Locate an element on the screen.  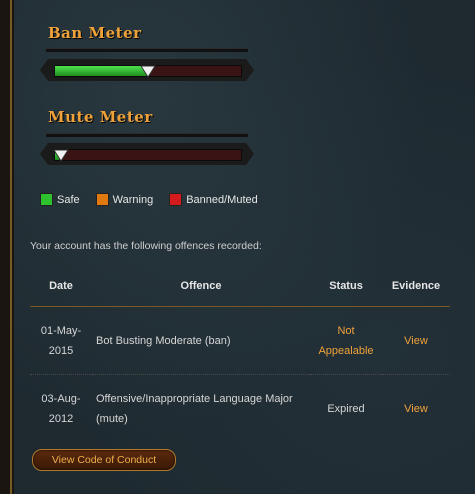
mute-meter-track is located at coordinates (147, 155).